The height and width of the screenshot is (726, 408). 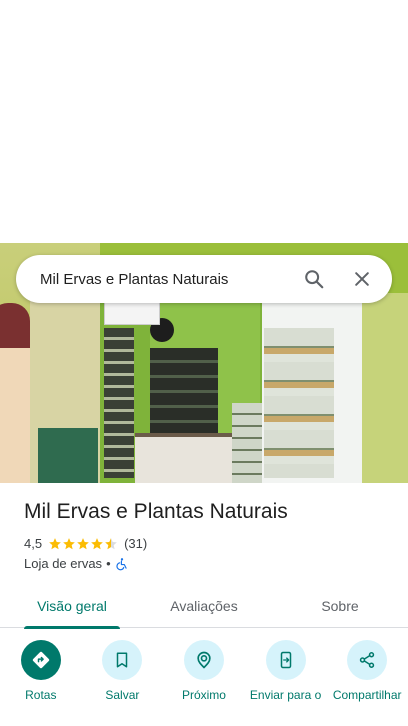 I want to click on photo-door, so click(x=68, y=455).